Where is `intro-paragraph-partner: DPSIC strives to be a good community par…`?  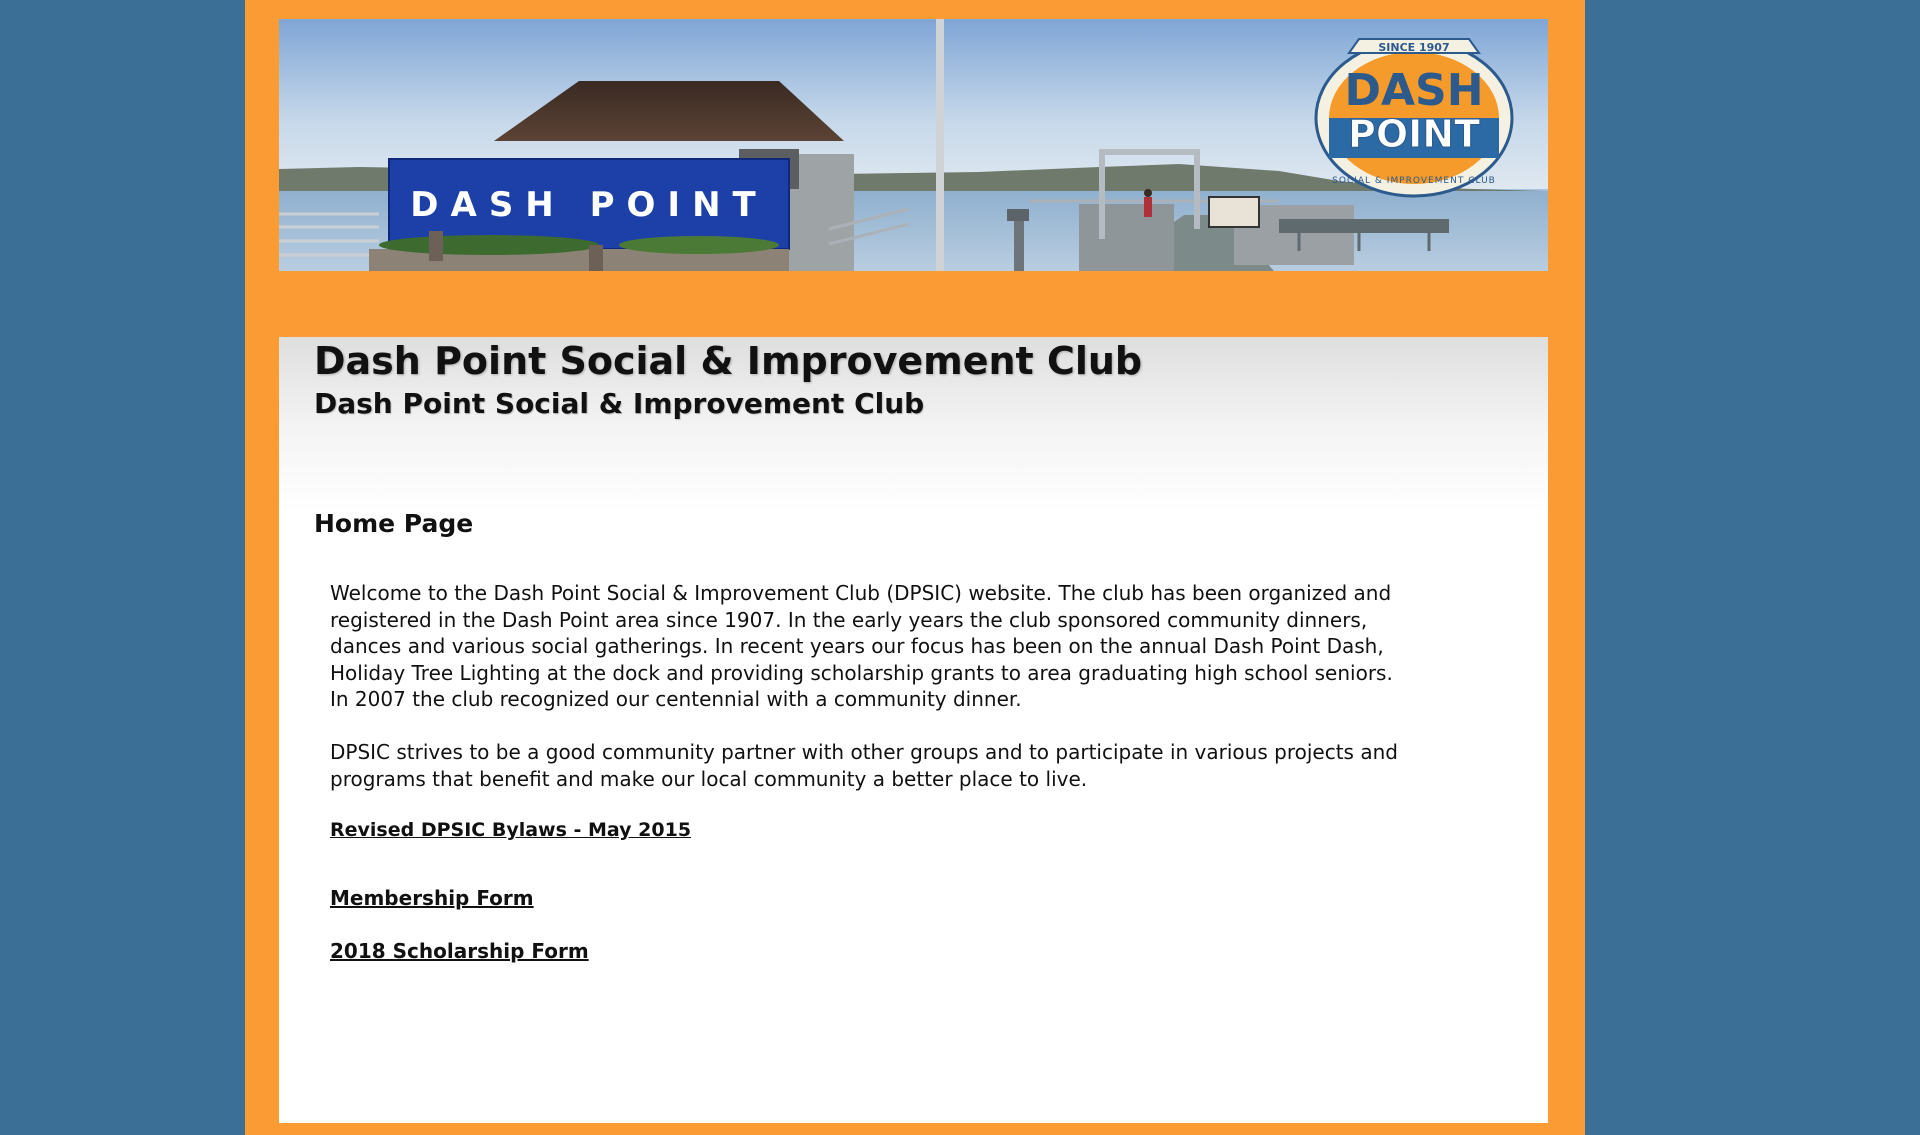 intro-paragraph-partner: DPSIC strives to be a good community par… is located at coordinates (864, 765).